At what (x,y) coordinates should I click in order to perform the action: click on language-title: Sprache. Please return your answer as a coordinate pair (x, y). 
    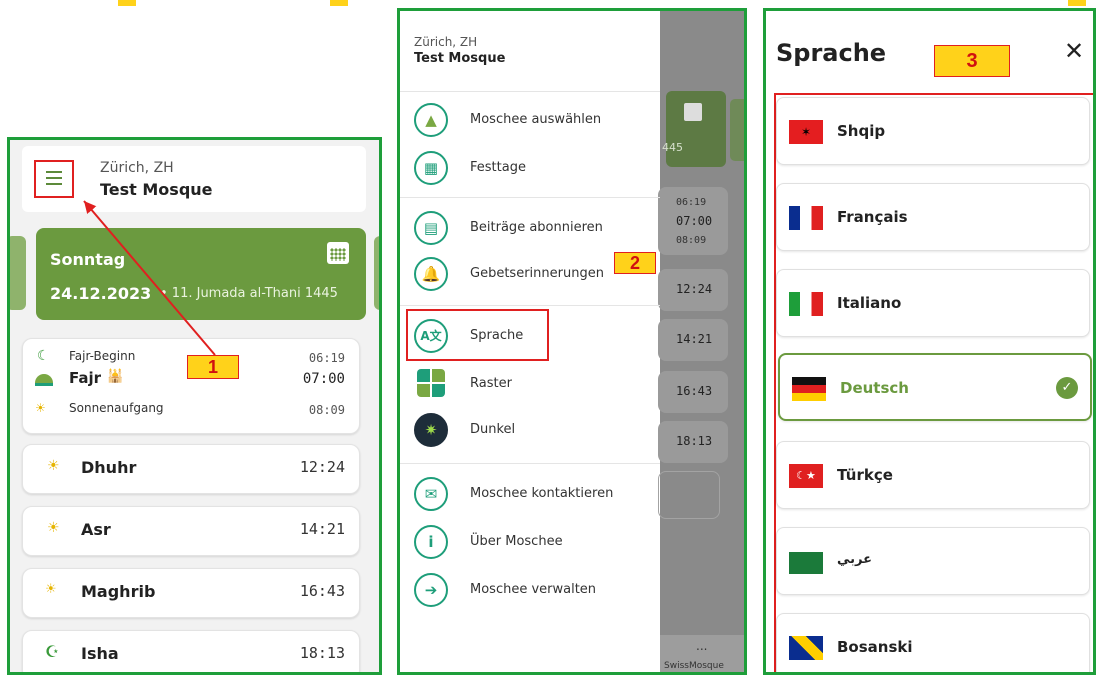
    Looking at the image, I should click on (831, 53).